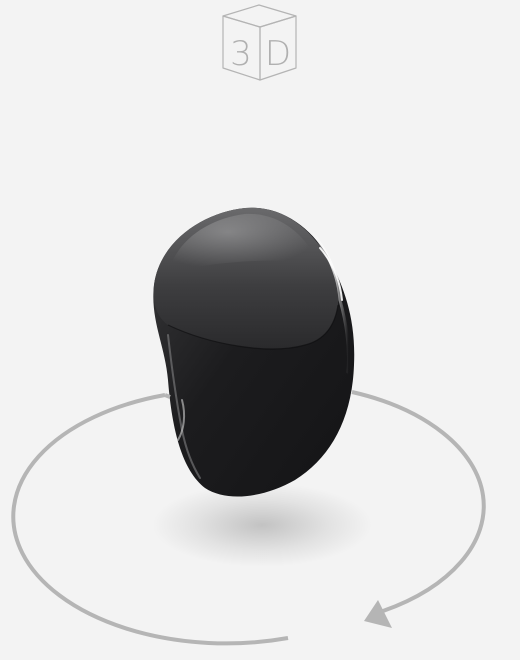 The image size is (520, 660). Describe the element at coordinates (262, 525) in the screenshot. I see `model-shadow` at that location.